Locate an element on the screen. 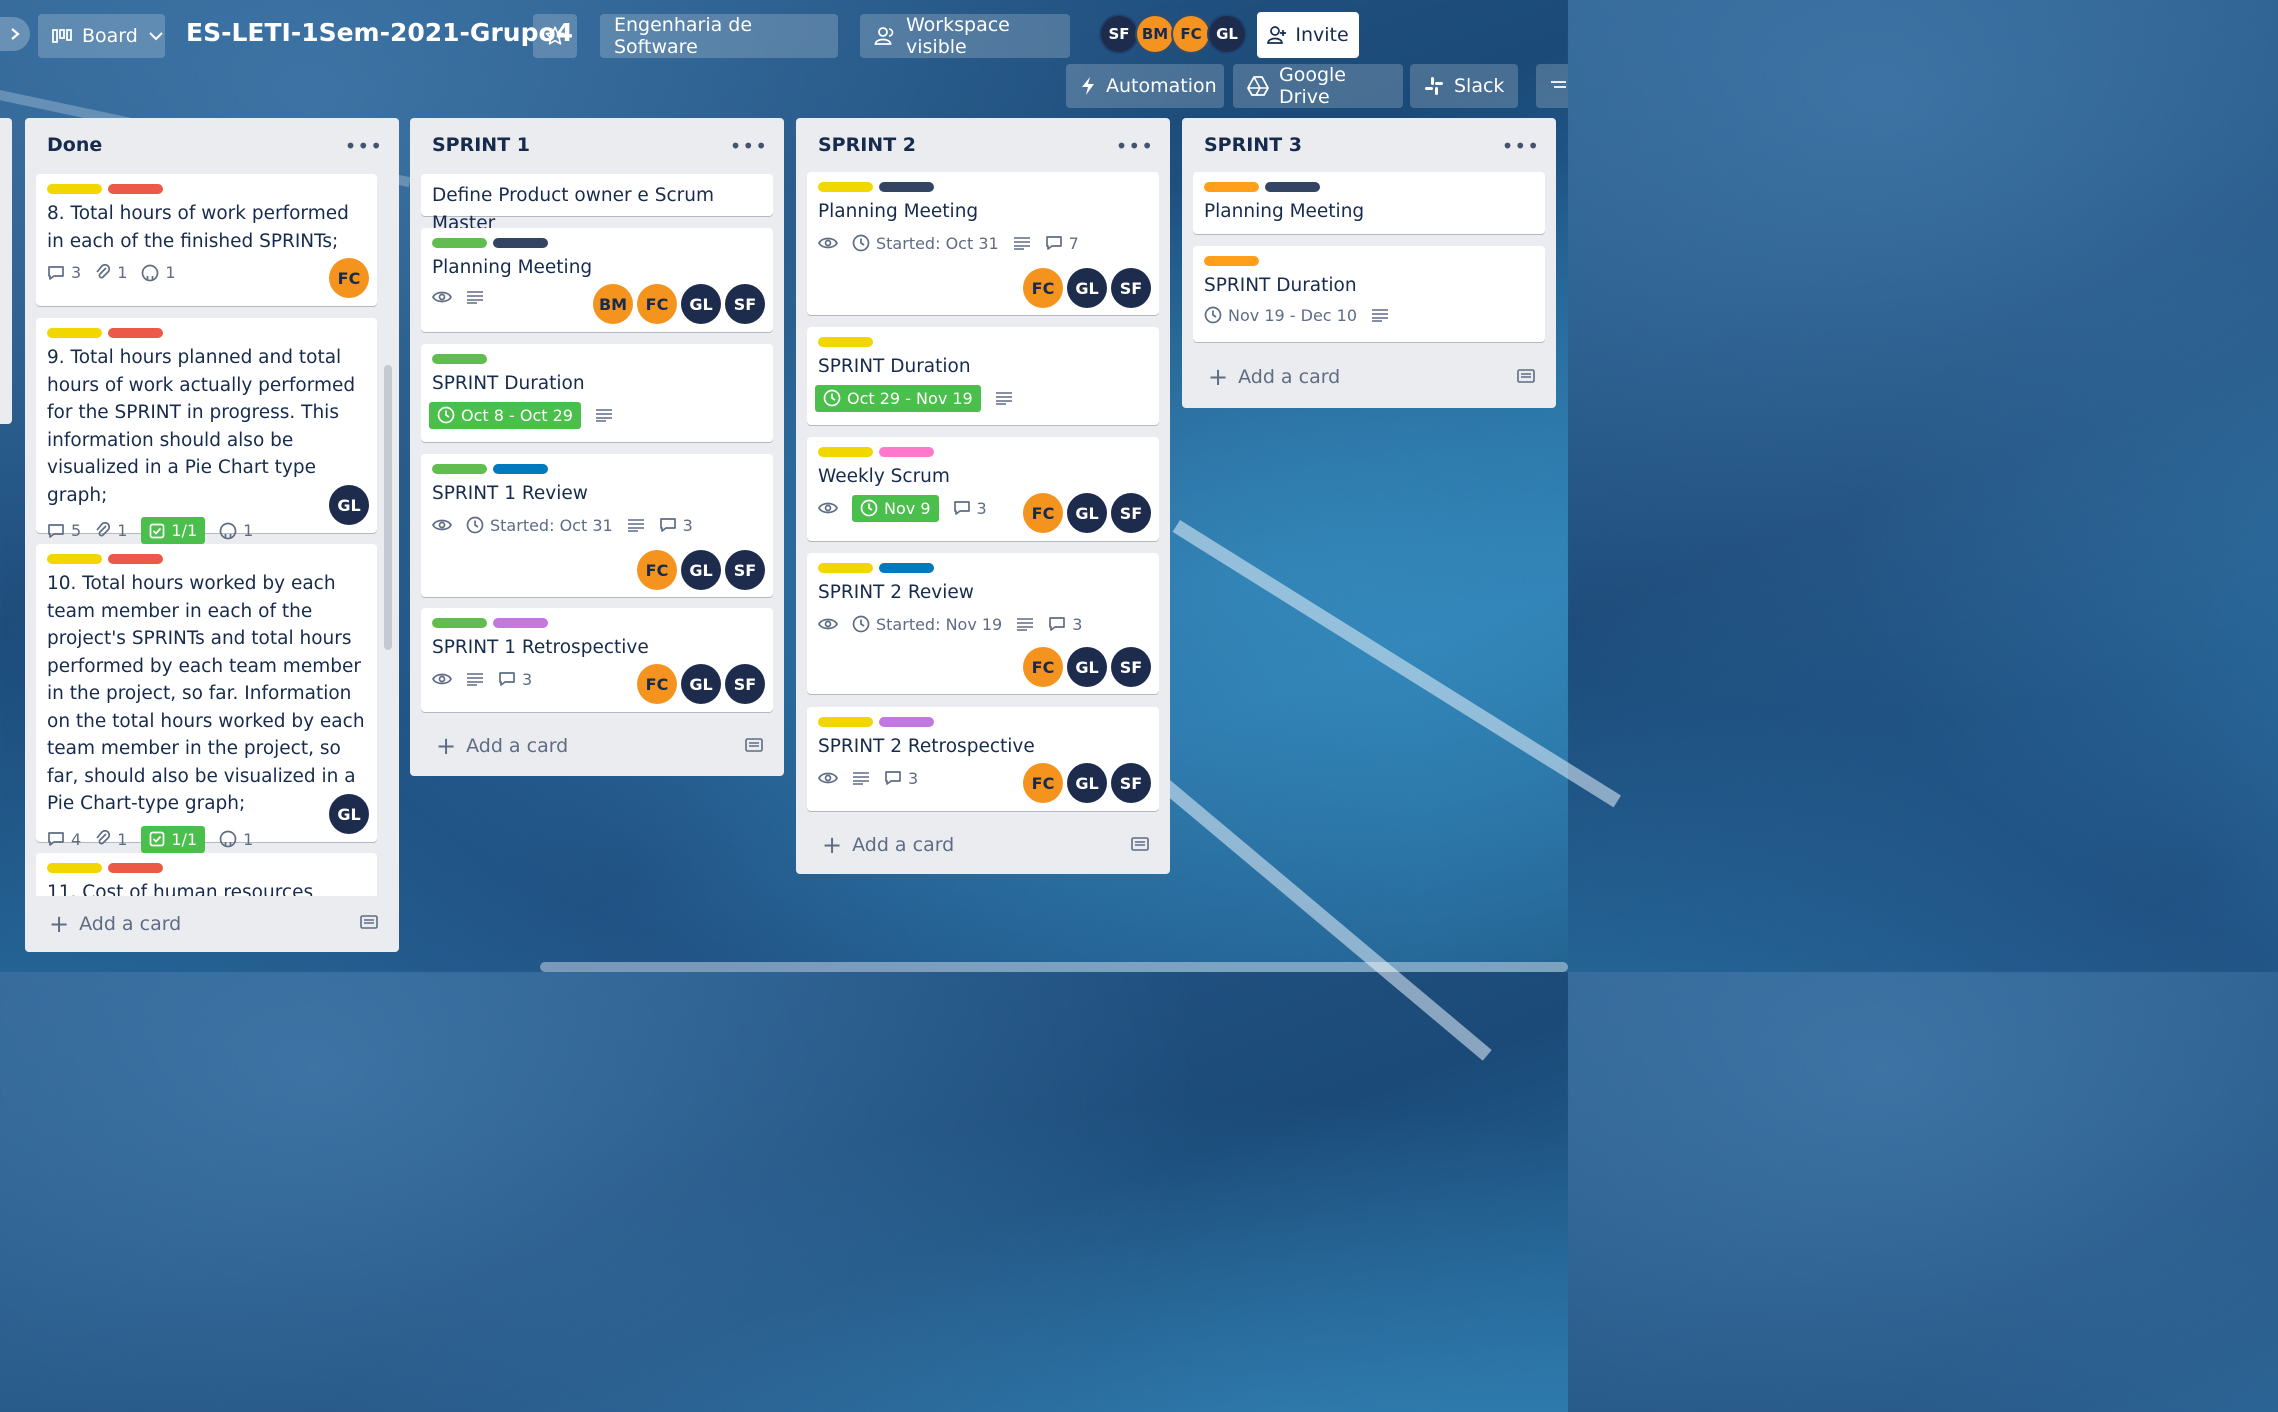 The height and width of the screenshot is (1412, 2278). board-horizontal-scrollbar is located at coordinates (1054, 967).